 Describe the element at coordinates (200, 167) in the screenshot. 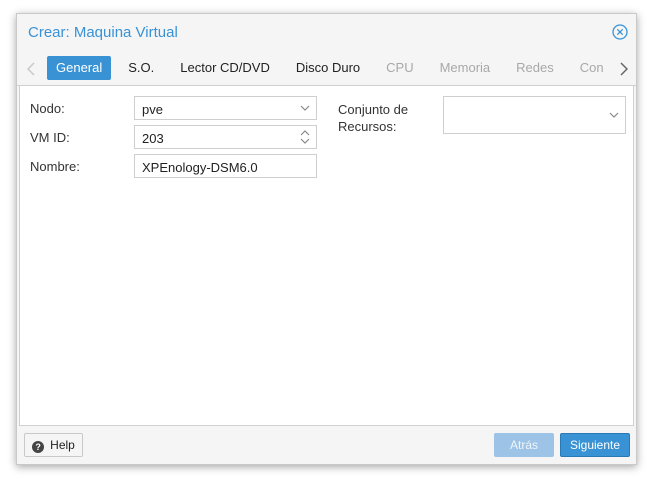

I see `name-value: XPEnology-DSM6.0` at that location.